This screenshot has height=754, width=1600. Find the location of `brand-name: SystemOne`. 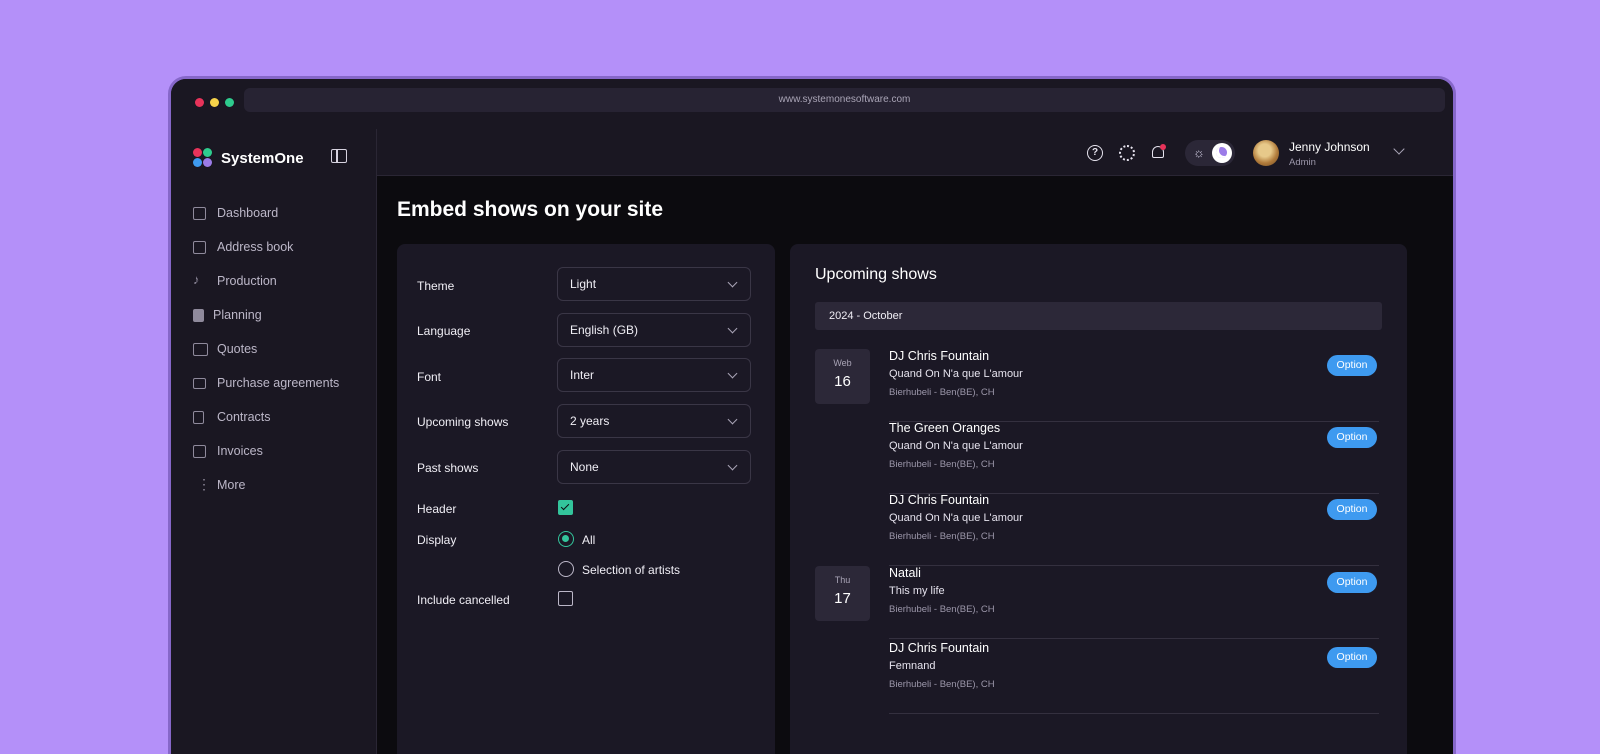

brand-name: SystemOne is located at coordinates (262, 158).